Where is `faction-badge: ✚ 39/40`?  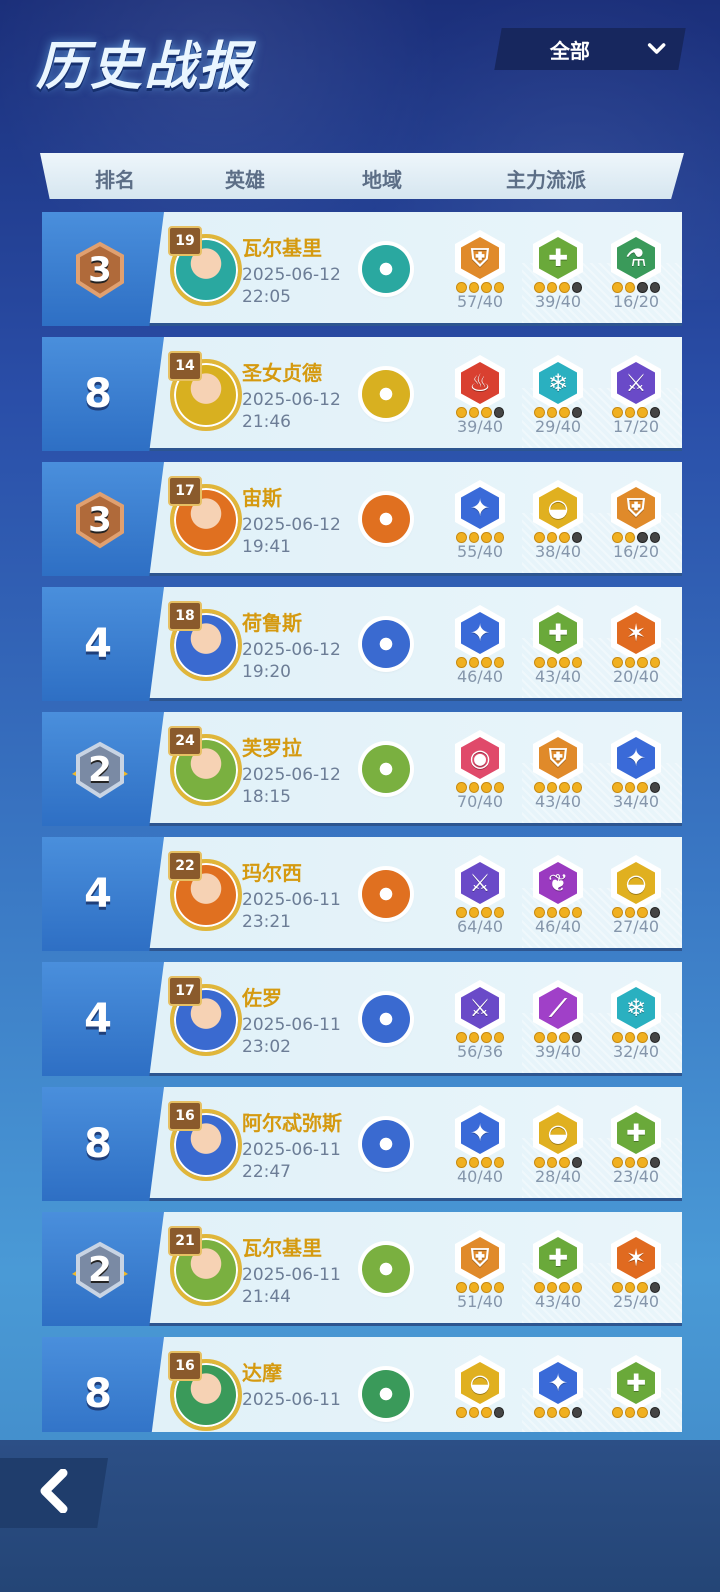 faction-badge: ✚ 39/40 is located at coordinates (558, 274).